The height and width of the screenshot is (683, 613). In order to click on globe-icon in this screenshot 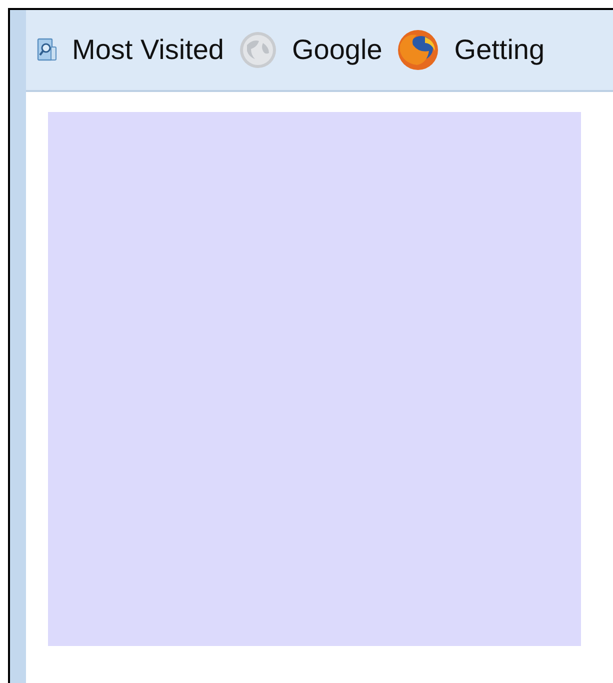, I will do `click(258, 50)`.